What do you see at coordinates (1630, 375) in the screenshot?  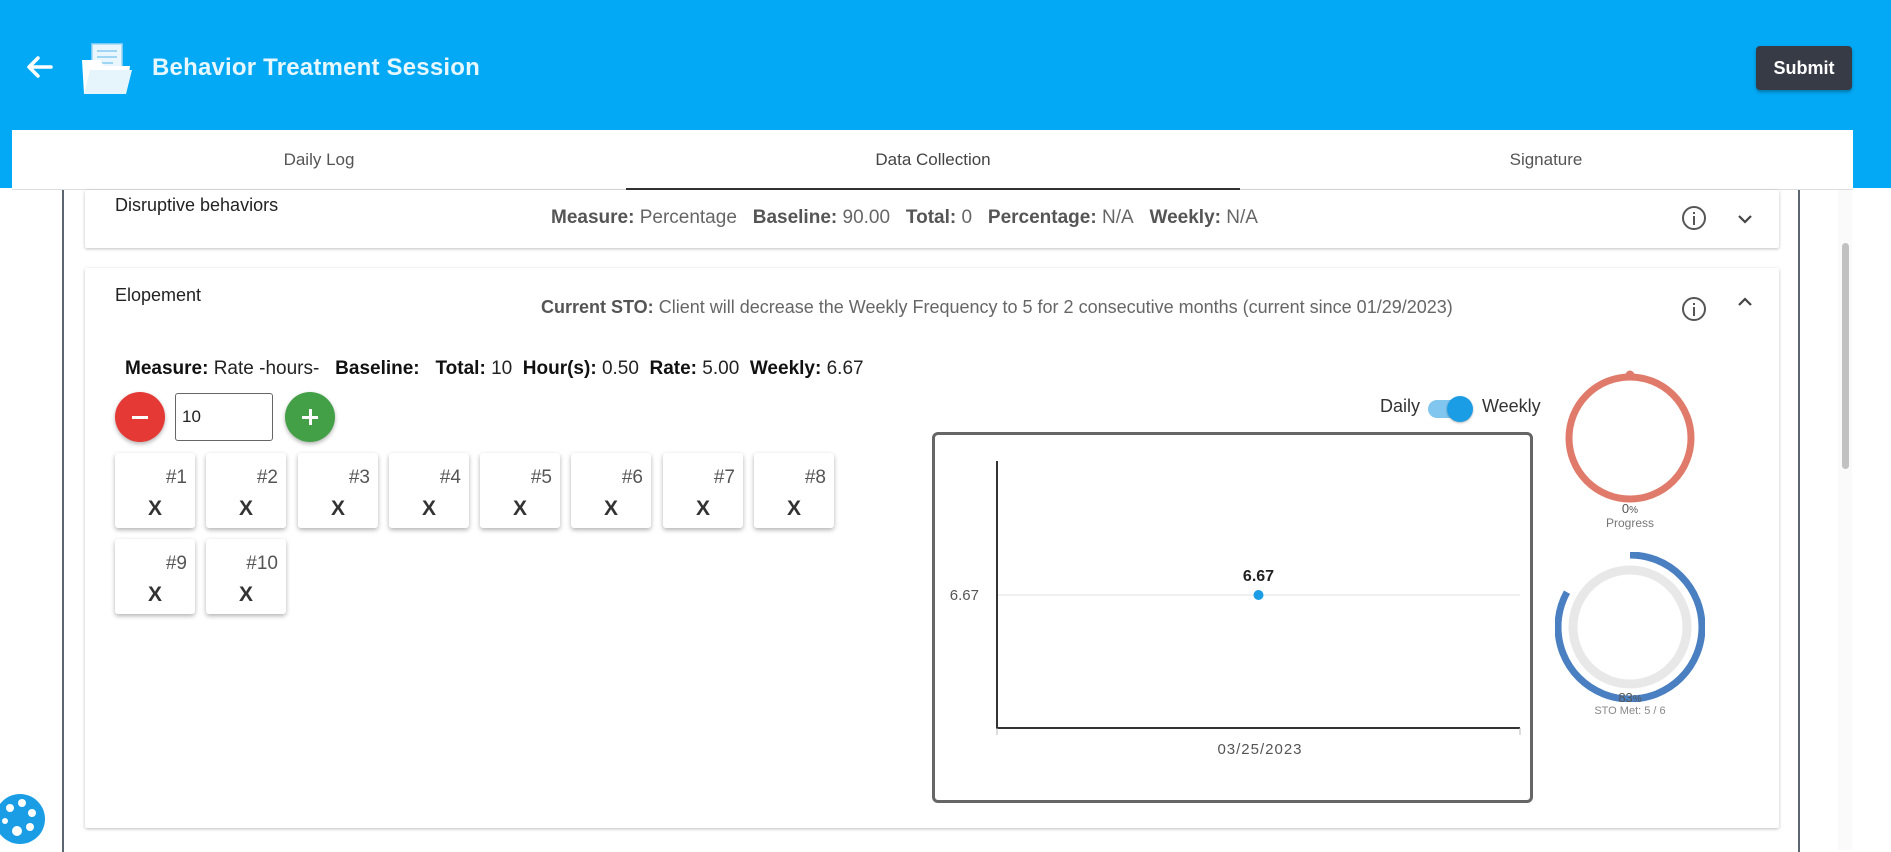 I see `progress-ring-marker` at bounding box center [1630, 375].